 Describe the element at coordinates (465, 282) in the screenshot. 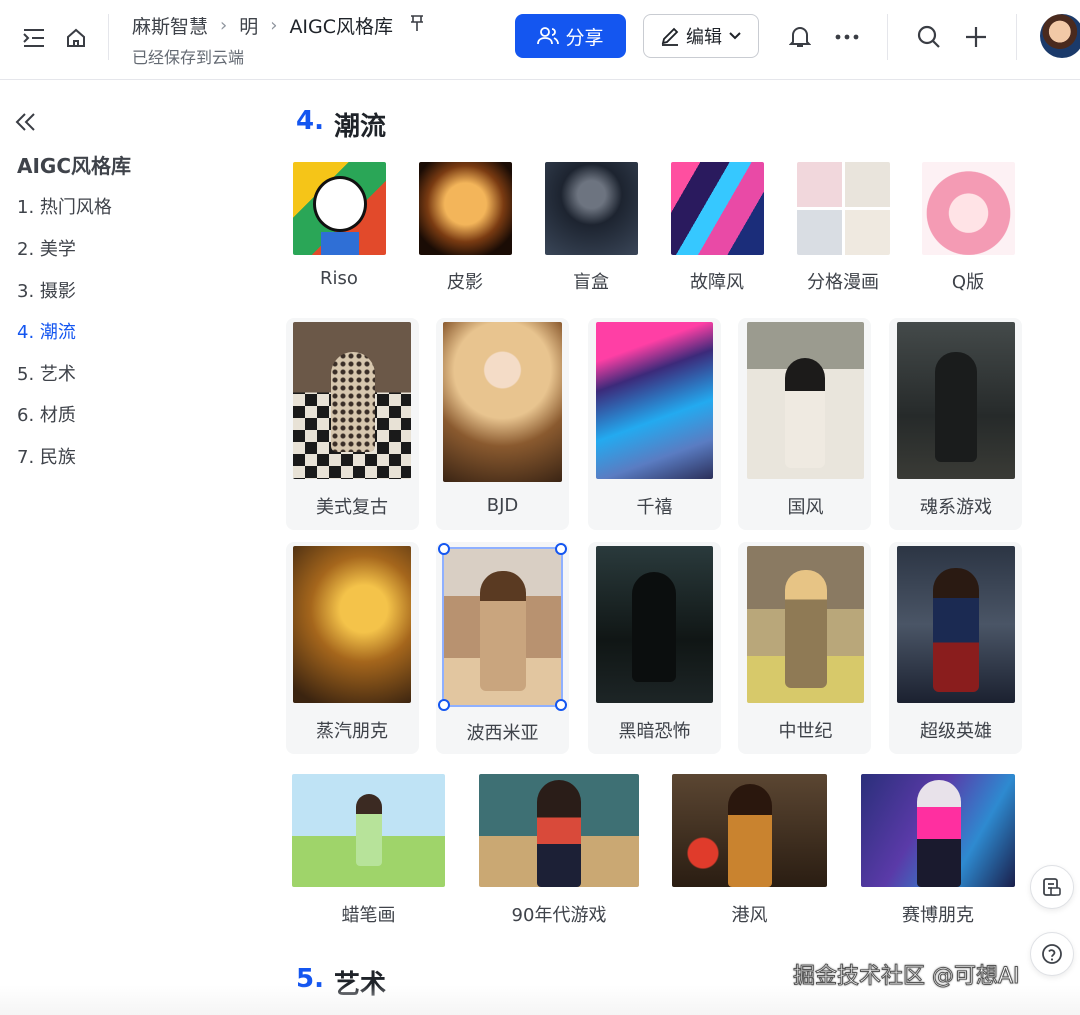

I see `style-label: 皮影` at that location.